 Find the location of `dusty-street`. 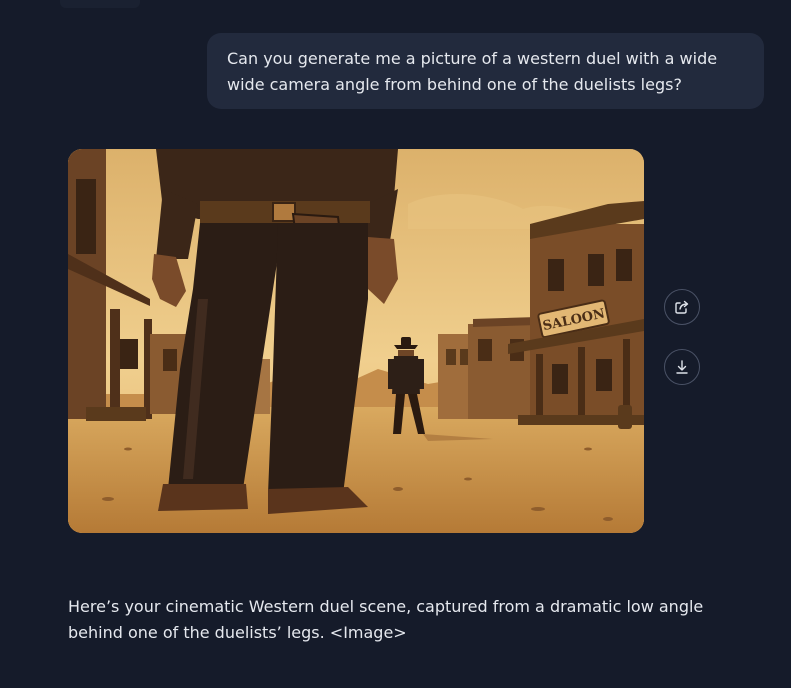

dusty-street is located at coordinates (356, 470).